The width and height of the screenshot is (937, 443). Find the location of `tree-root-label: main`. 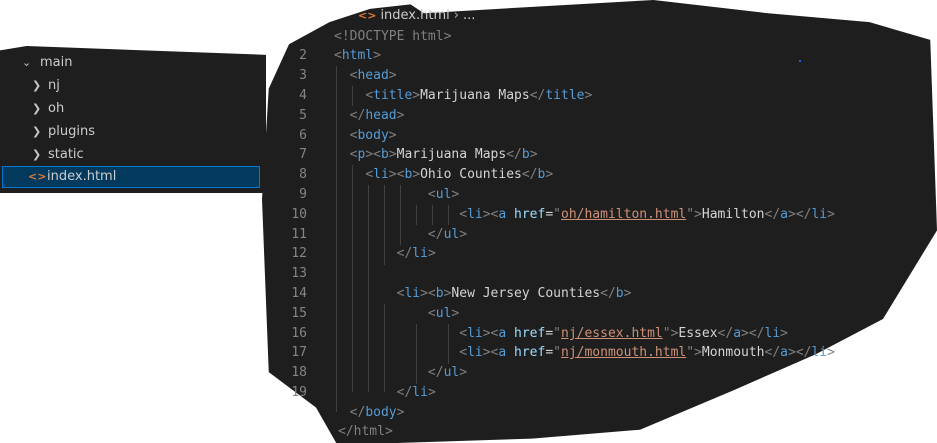

tree-root-label: main is located at coordinates (56, 62).